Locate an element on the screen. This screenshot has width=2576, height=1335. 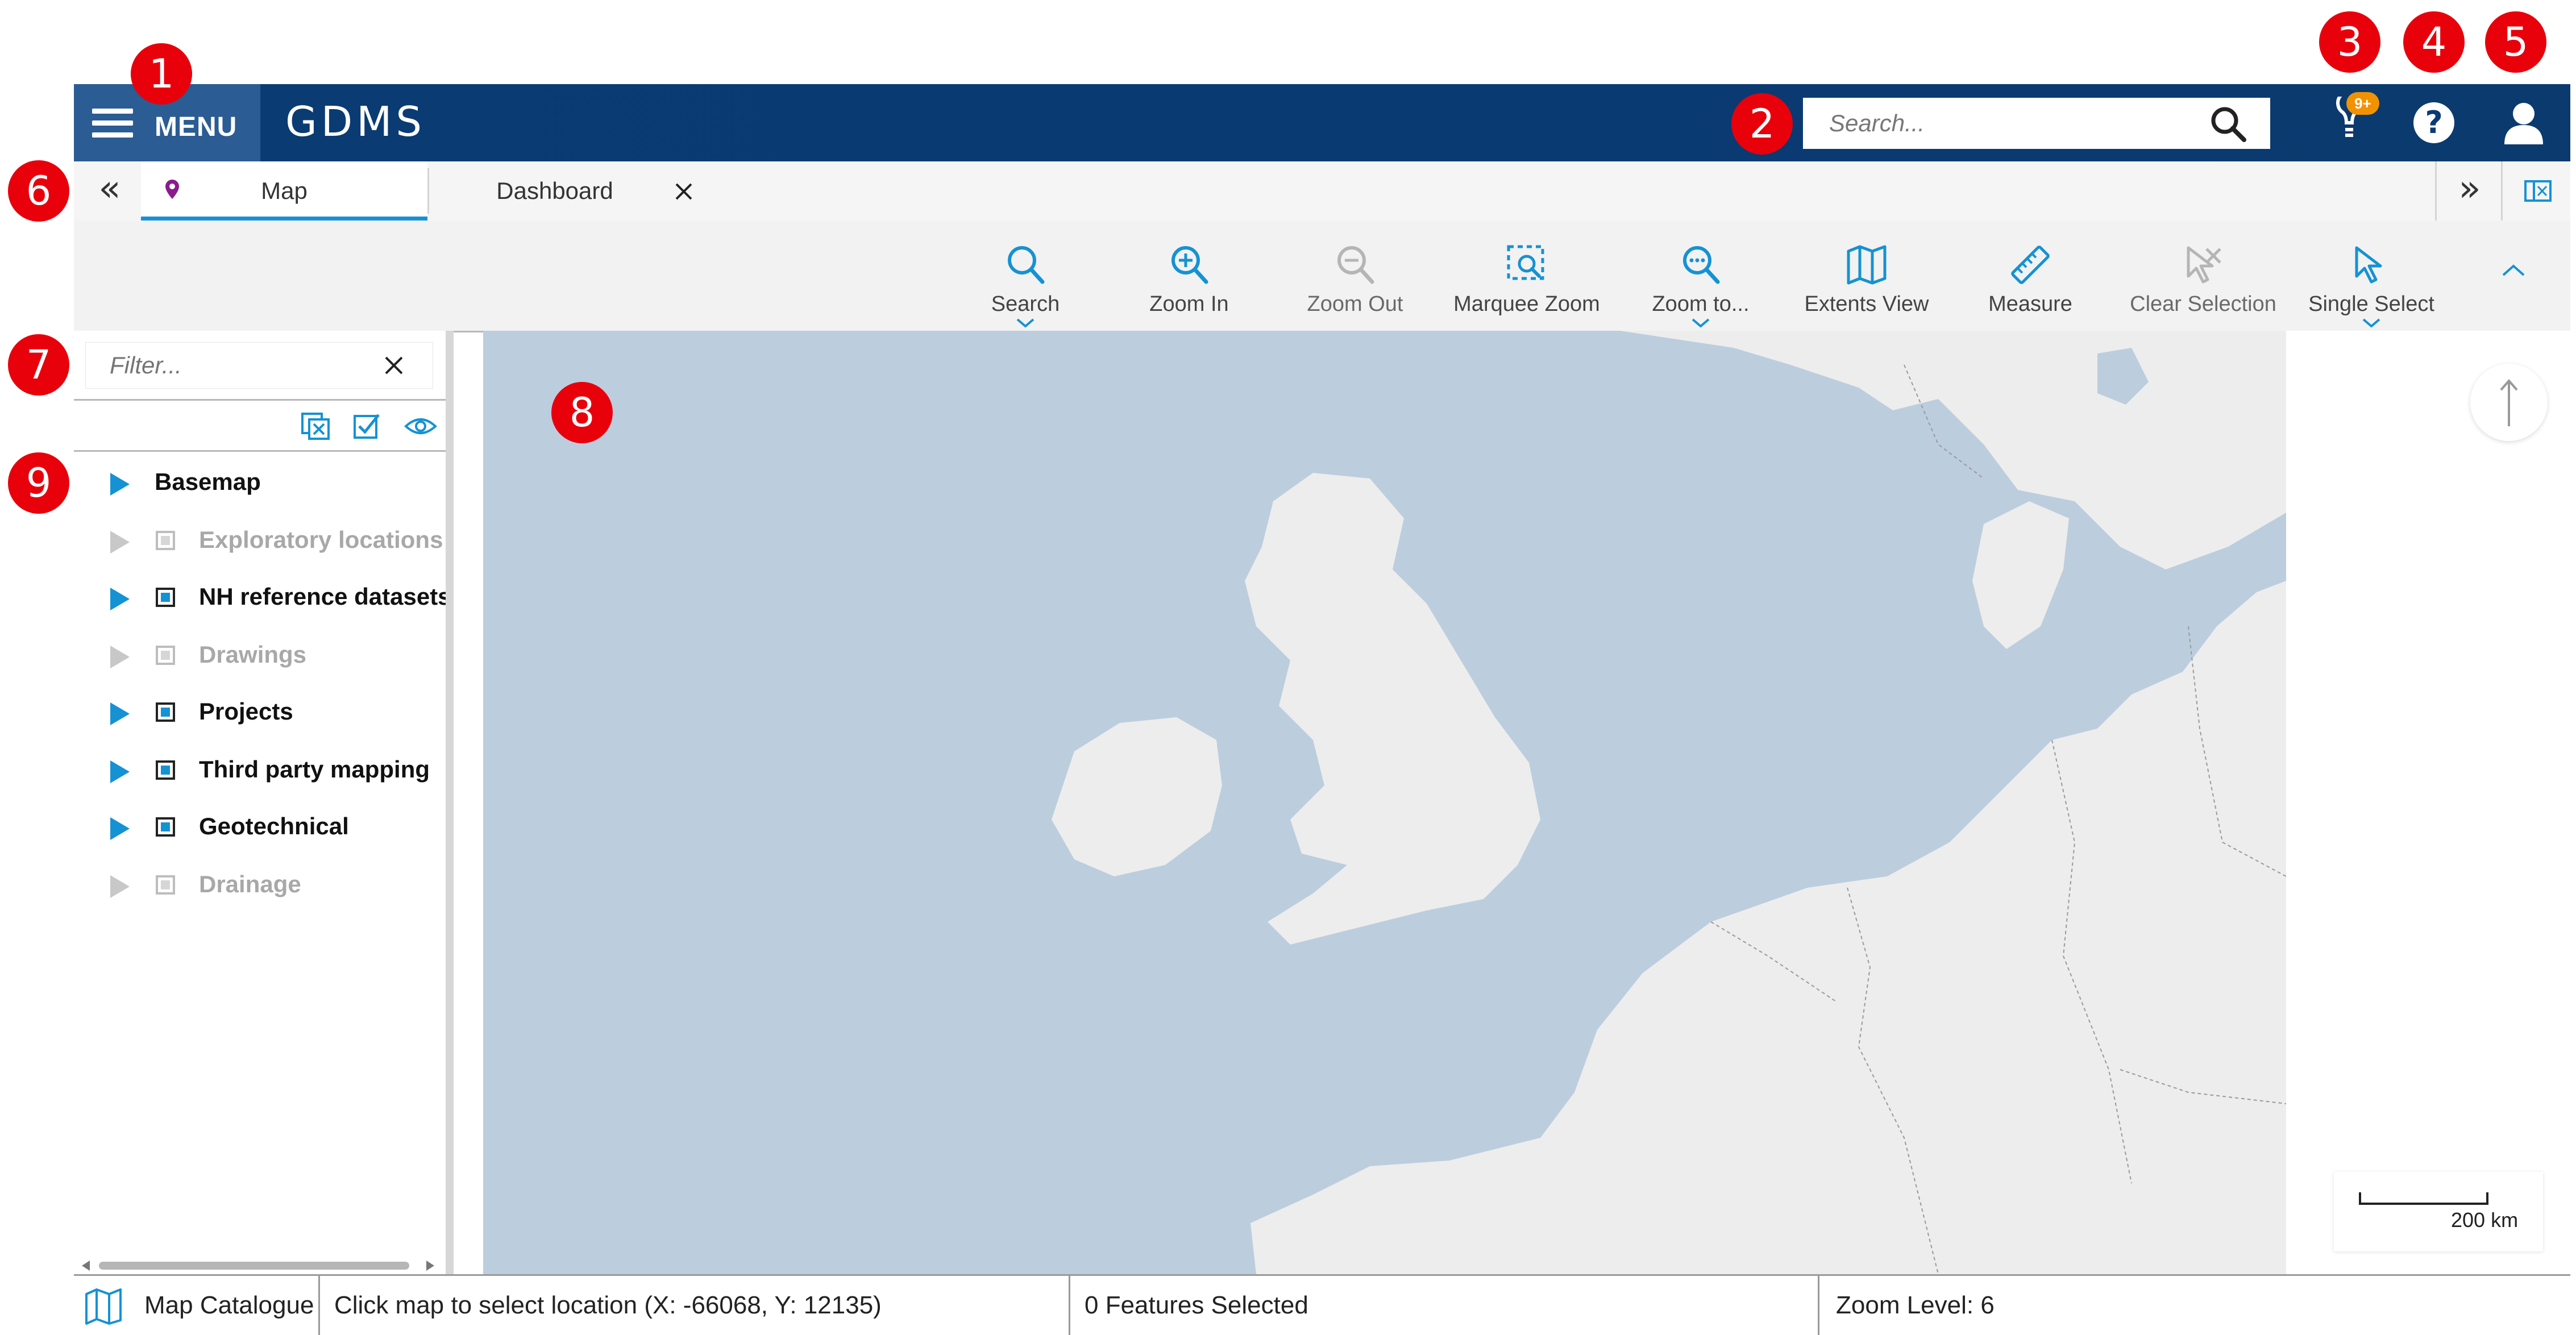
layer-name: Basemap is located at coordinates (208, 481).